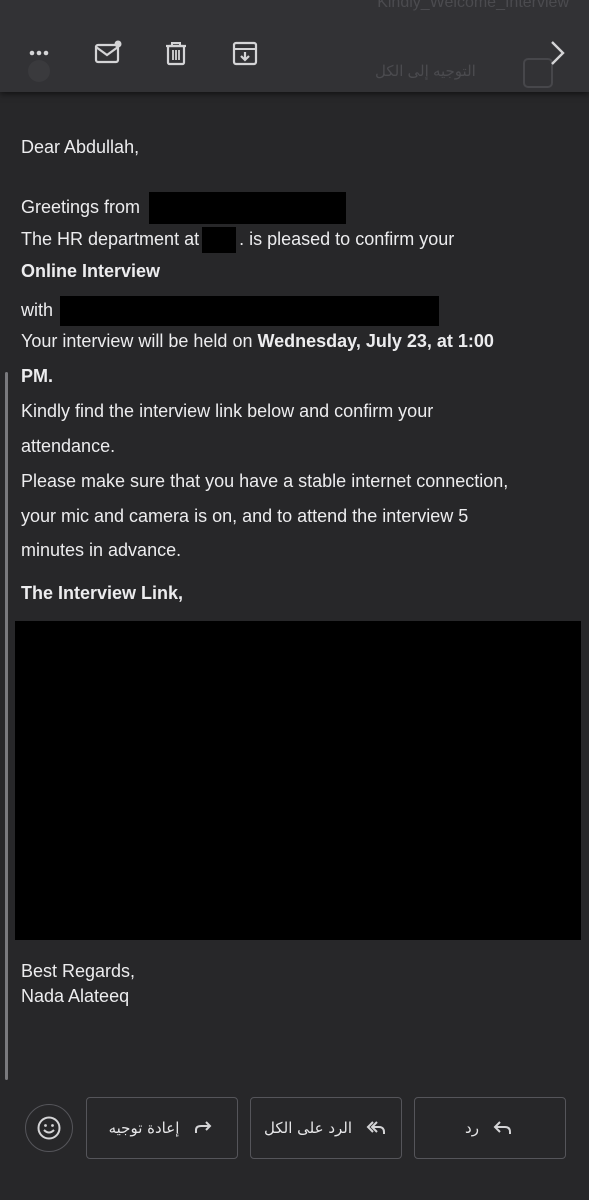 The height and width of the screenshot is (1200, 589). Describe the element at coordinates (425, 71) in the screenshot. I see `ghost-subtitle-text: التوجيه إلى الكل` at that location.